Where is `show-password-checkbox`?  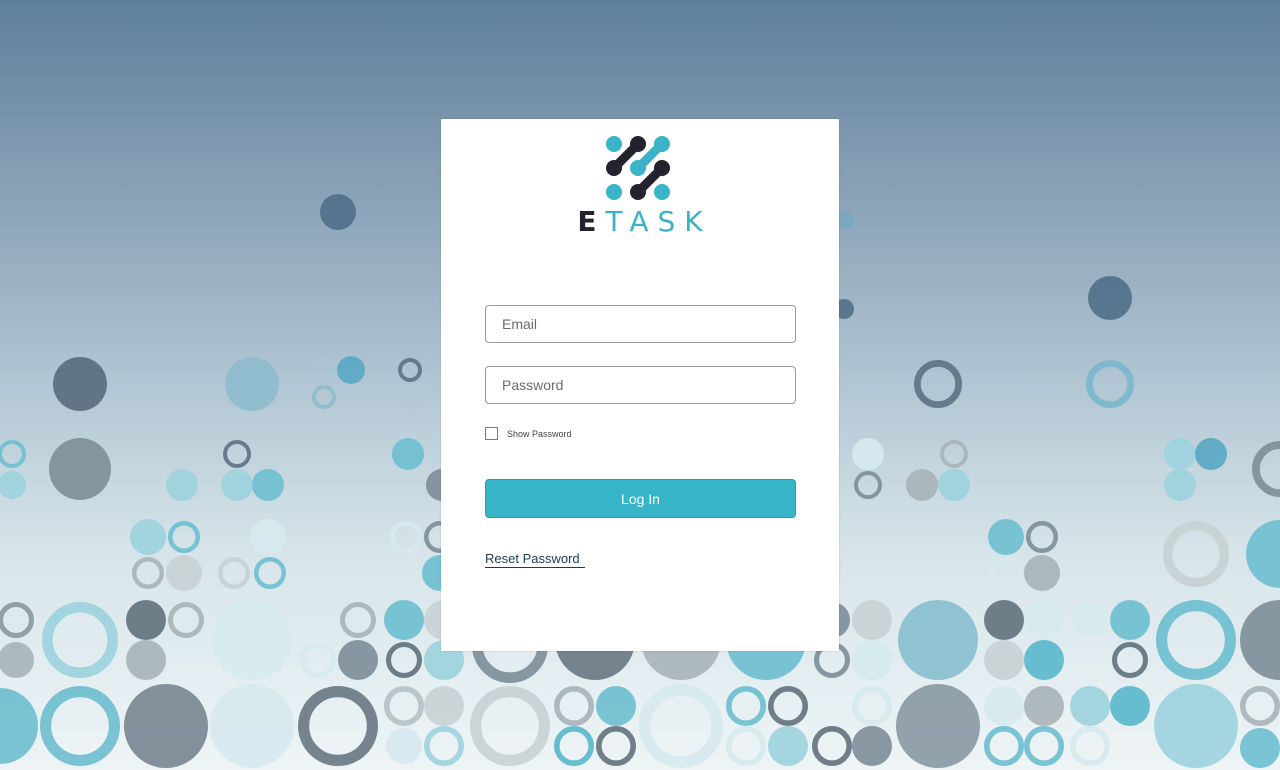 show-password-checkbox is located at coordinates (491, 433).